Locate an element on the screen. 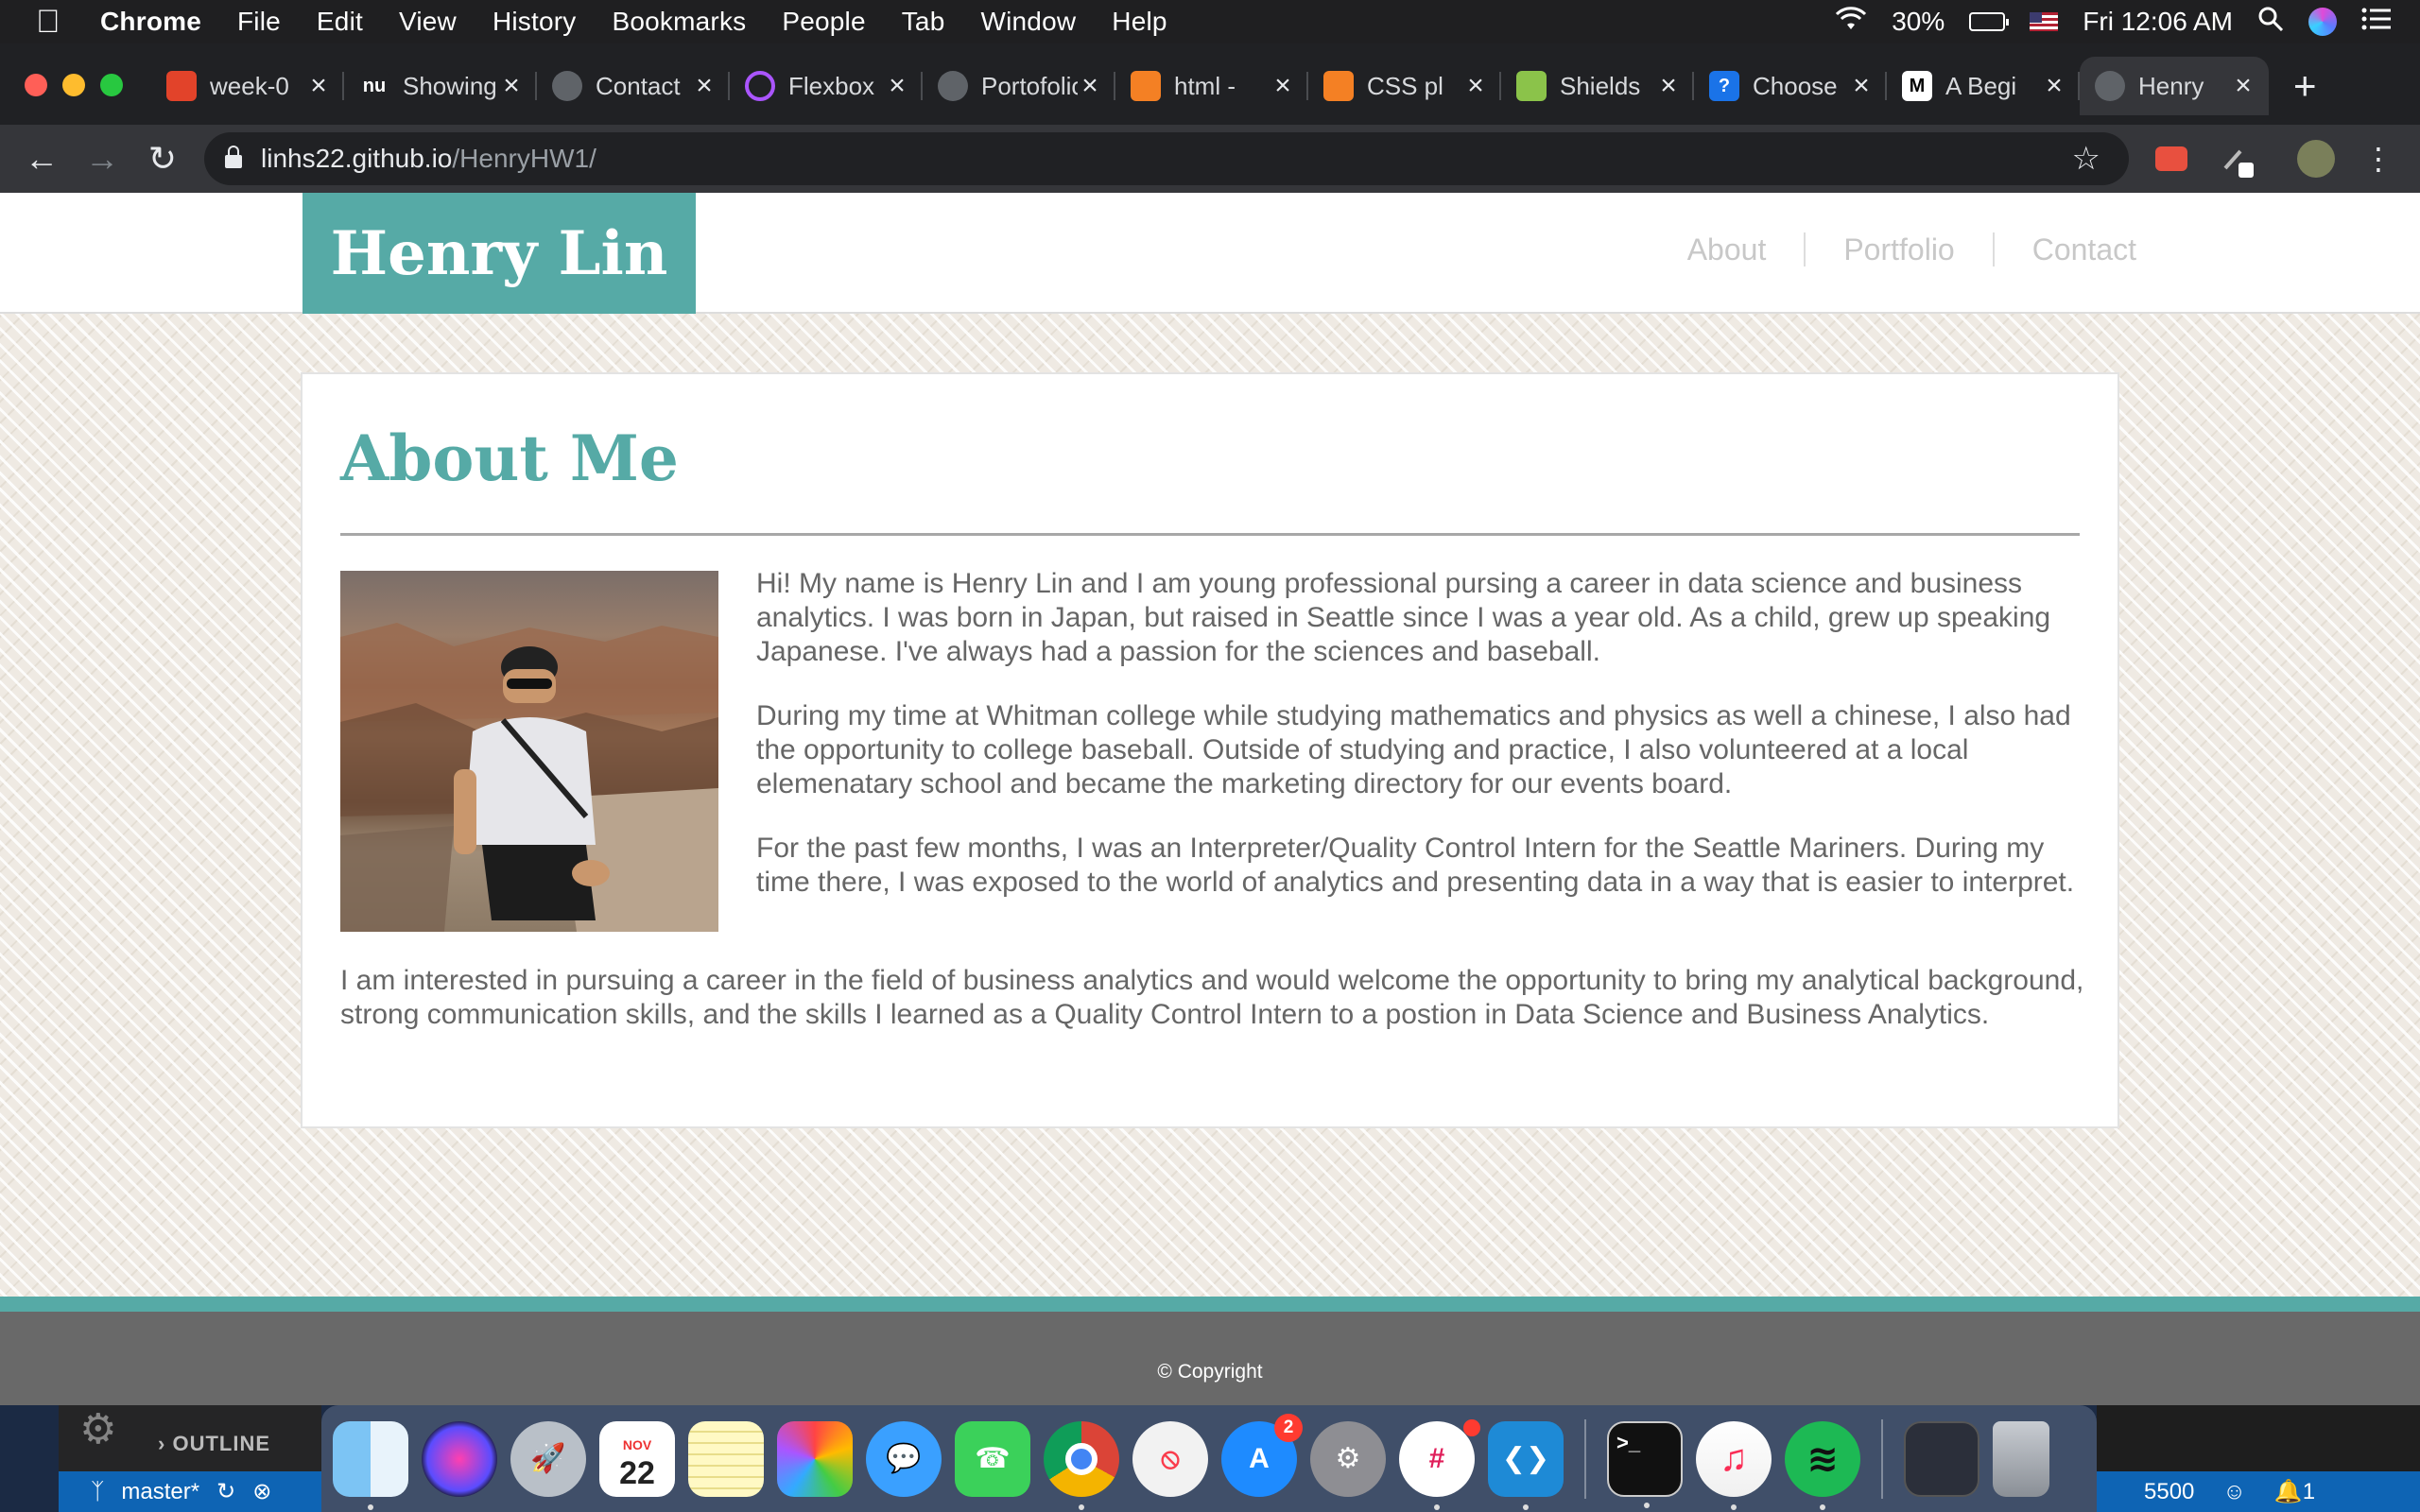 This screenshot has width=2420, height=1512. spotlight-search-icon is located at coordinates (2270, 22).